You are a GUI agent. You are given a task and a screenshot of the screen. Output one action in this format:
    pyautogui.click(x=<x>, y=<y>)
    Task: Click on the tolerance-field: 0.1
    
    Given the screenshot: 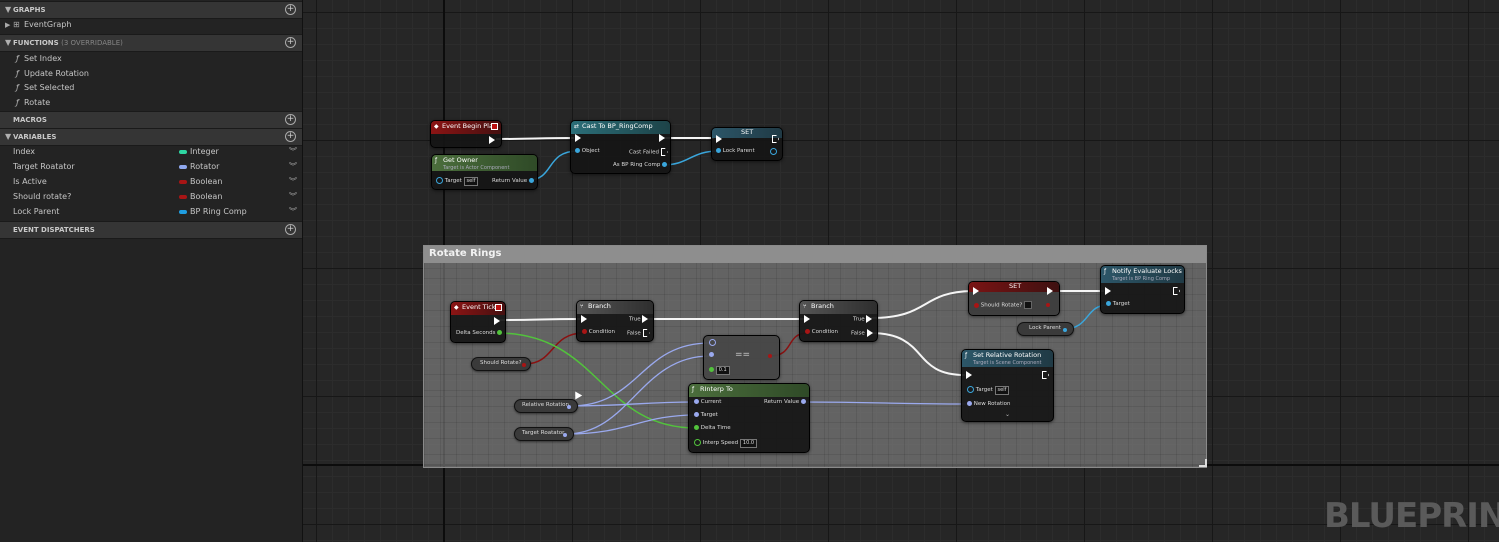 What is the action you would take?
    pyautogui.click(x=722, y=370)
    